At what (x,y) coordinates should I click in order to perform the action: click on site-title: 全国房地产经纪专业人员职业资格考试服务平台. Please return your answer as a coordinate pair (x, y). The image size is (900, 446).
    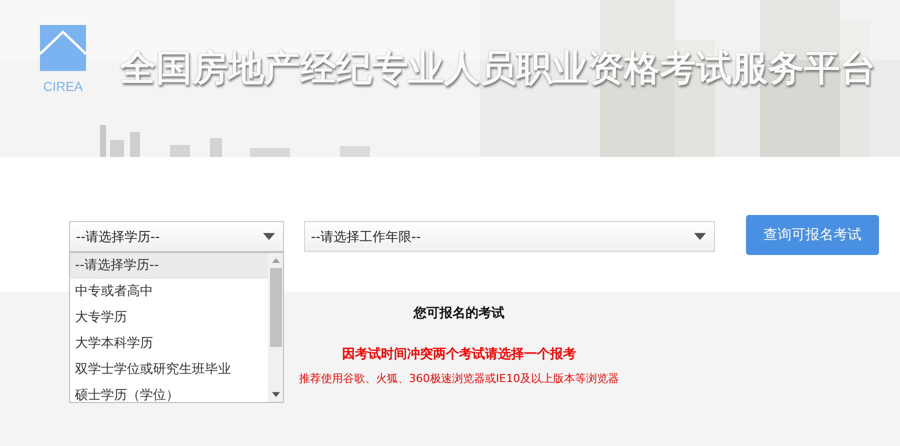
    Looking at the image, I should click on (498, 69).